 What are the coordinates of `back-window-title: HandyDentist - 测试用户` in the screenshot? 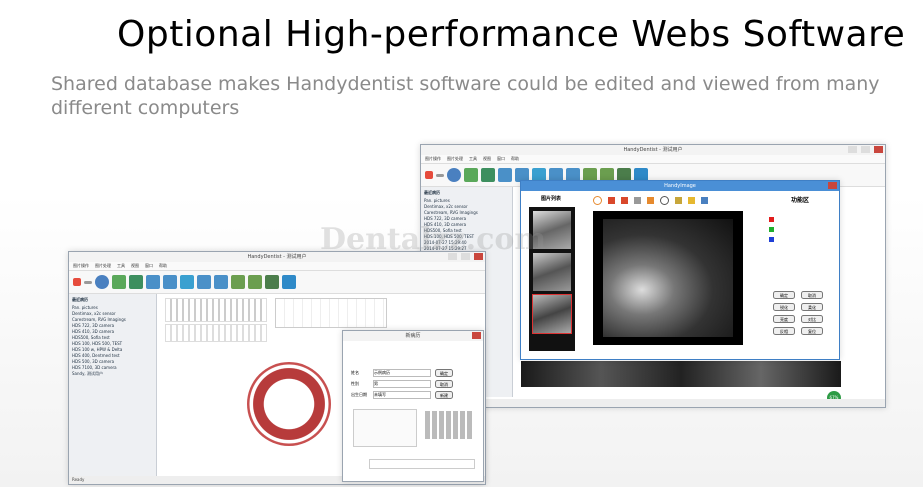 It's located at (653, 150).